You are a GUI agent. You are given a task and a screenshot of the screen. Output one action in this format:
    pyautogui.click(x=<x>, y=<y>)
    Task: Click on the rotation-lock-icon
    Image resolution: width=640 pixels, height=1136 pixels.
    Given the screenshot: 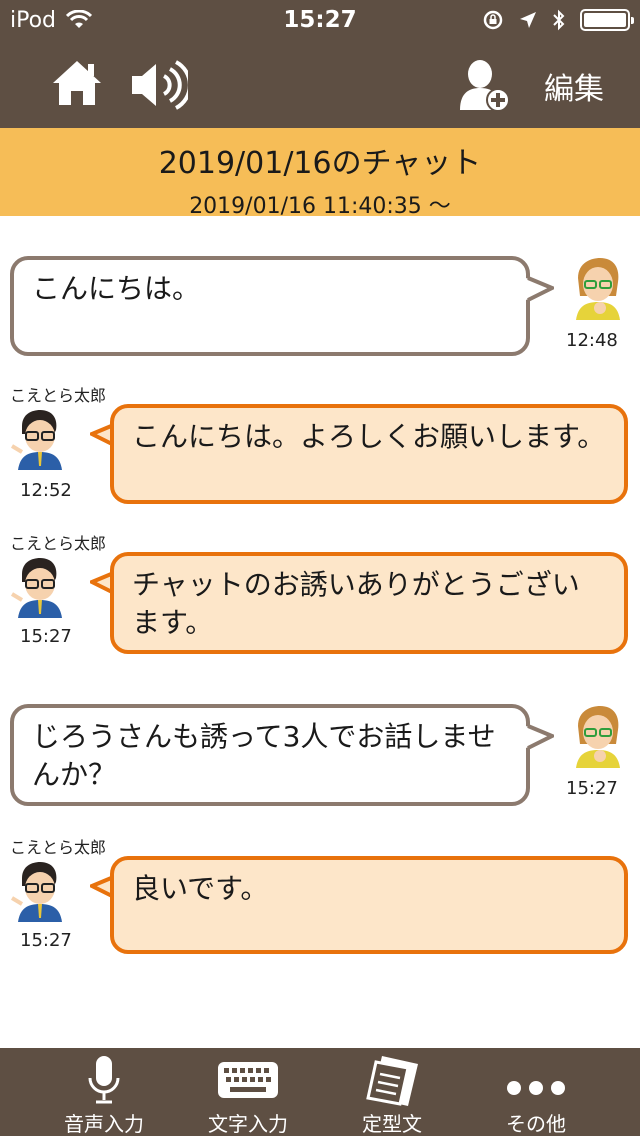 What is the action you would take?
    pyautogui.click(x=493, y=20)
    